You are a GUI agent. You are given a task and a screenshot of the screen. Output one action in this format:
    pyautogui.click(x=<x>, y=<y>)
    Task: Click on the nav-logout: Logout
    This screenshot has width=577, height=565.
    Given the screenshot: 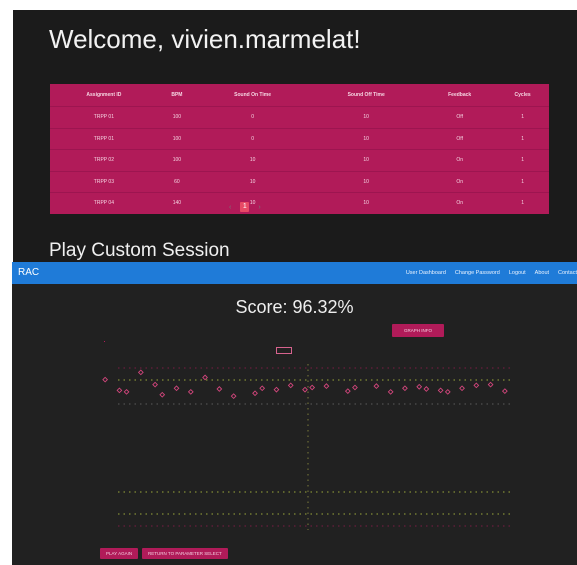 What is the action you would take?
    pyautogui.click(x=517, y=273)
    